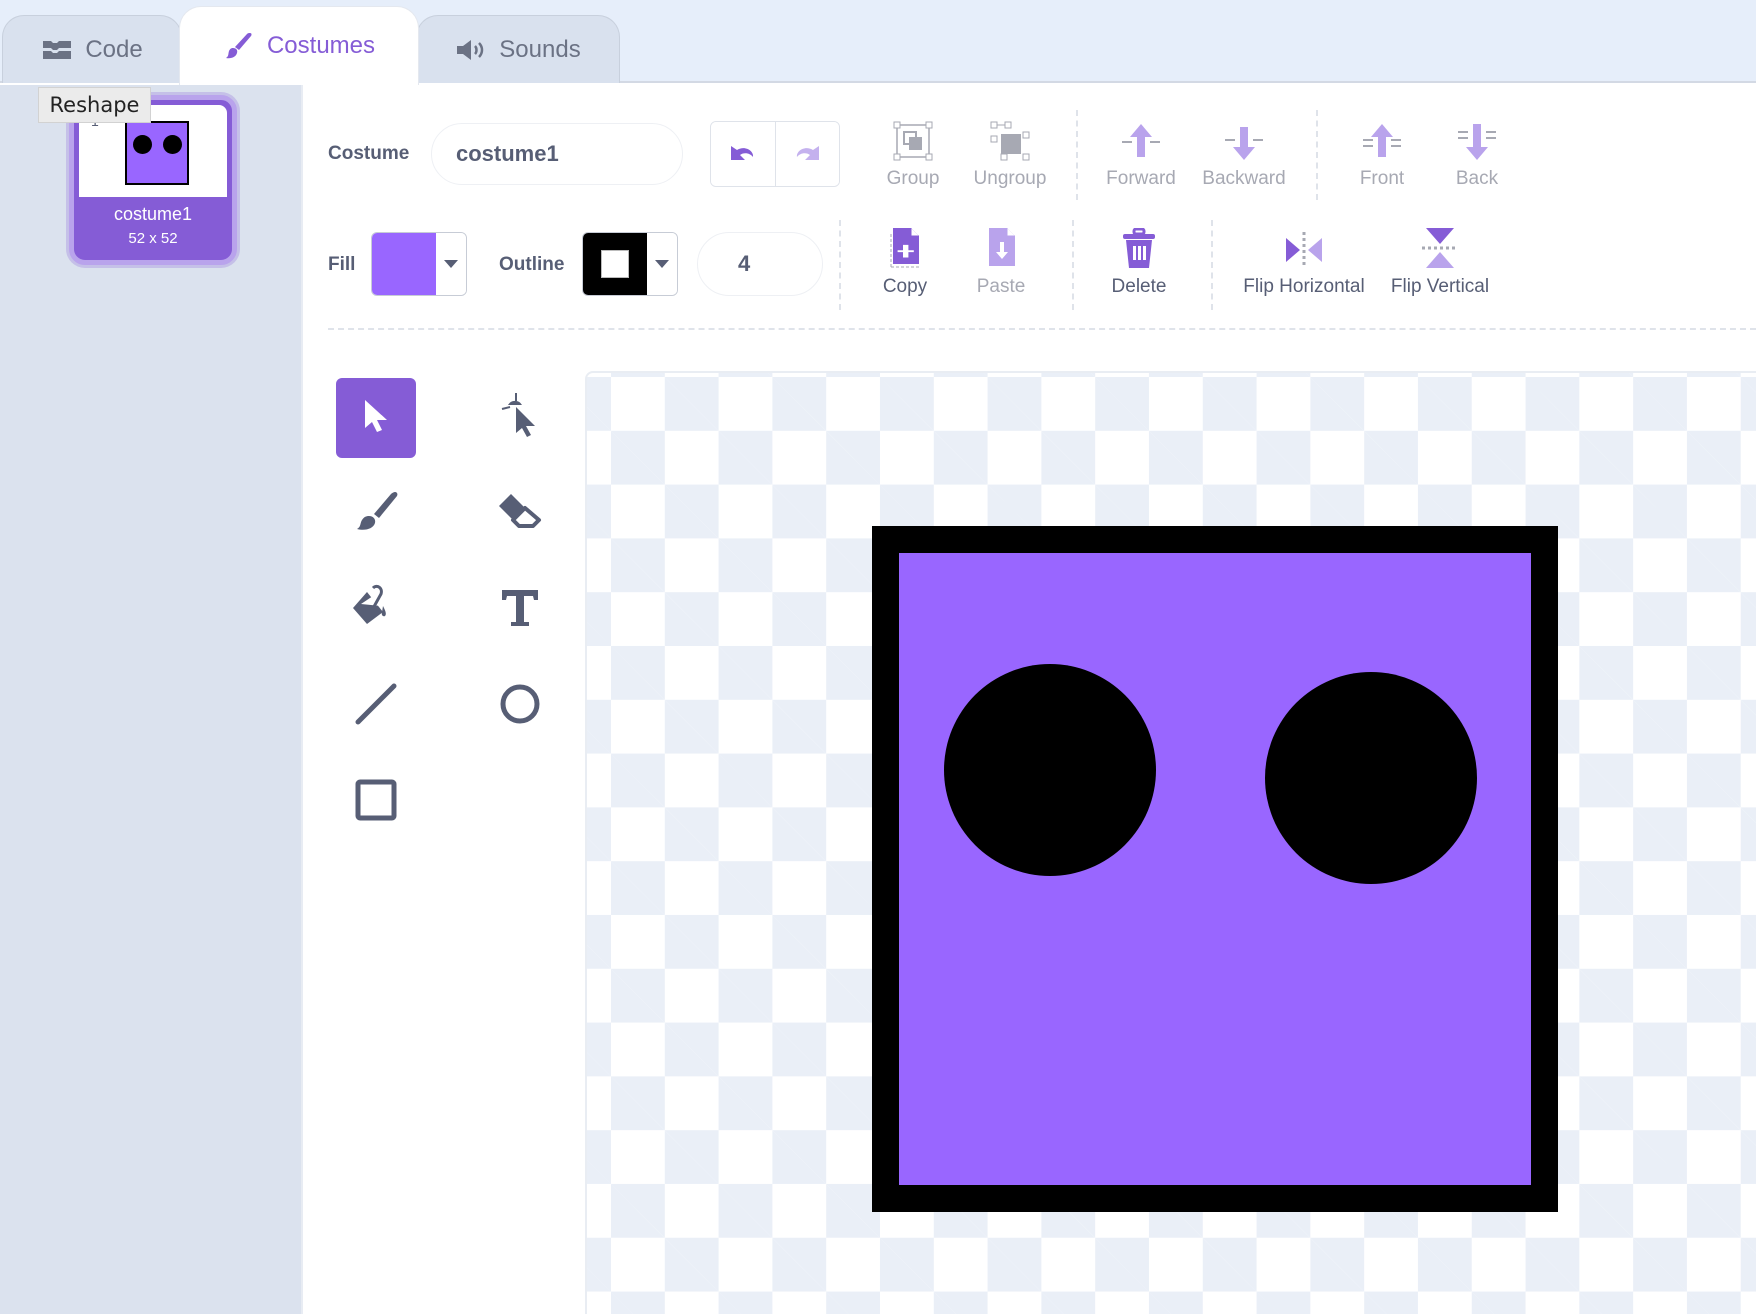 This screenshot has width=1756, height=1314. I want to click on front-button: Front, so click(1382, 154).